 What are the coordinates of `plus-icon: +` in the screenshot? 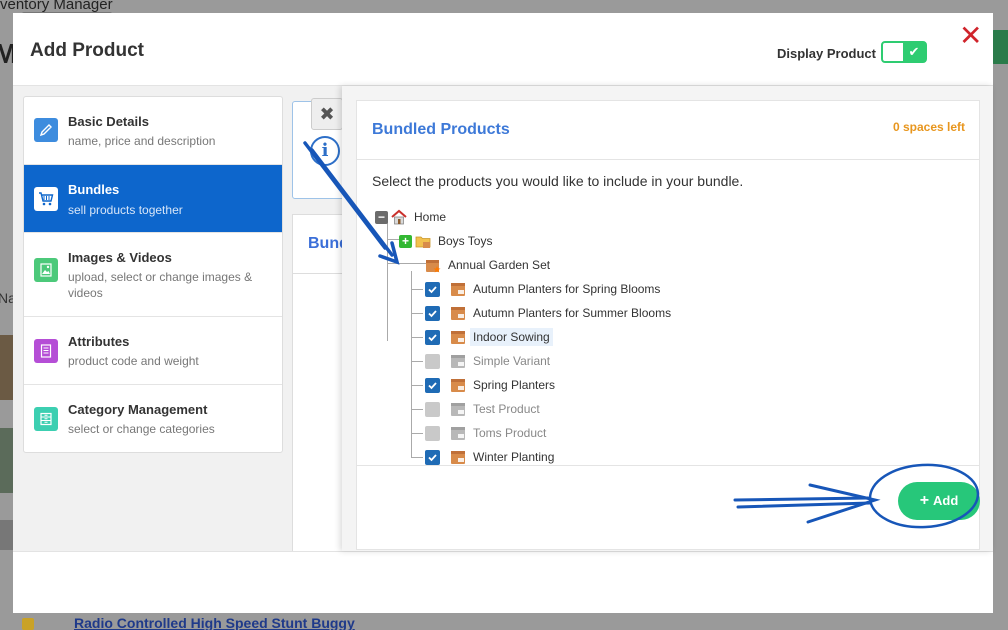 It's located at (924, 500).